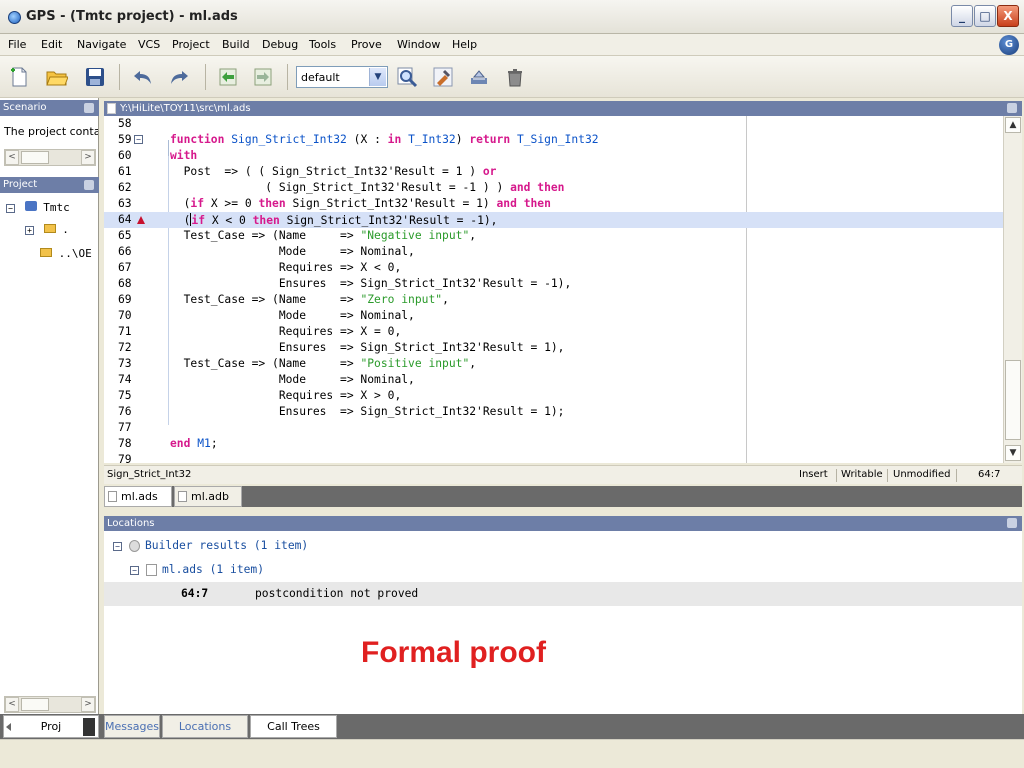  Describe the element at coordinates (191, 44) in the screenshot. I see `menu-project: Project` at that location.